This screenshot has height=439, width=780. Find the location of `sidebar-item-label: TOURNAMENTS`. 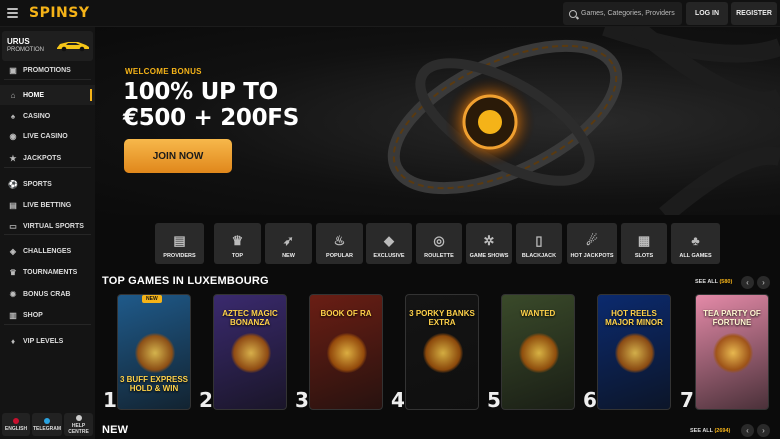

sidebar-item-label: TOURNAMENTS is located at coordinates (50, 272).